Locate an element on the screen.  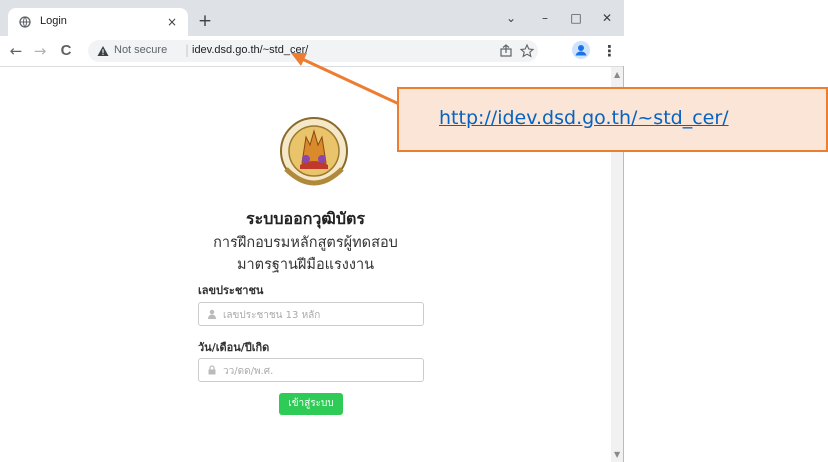
star-icon is located at coordinates (527, 51).